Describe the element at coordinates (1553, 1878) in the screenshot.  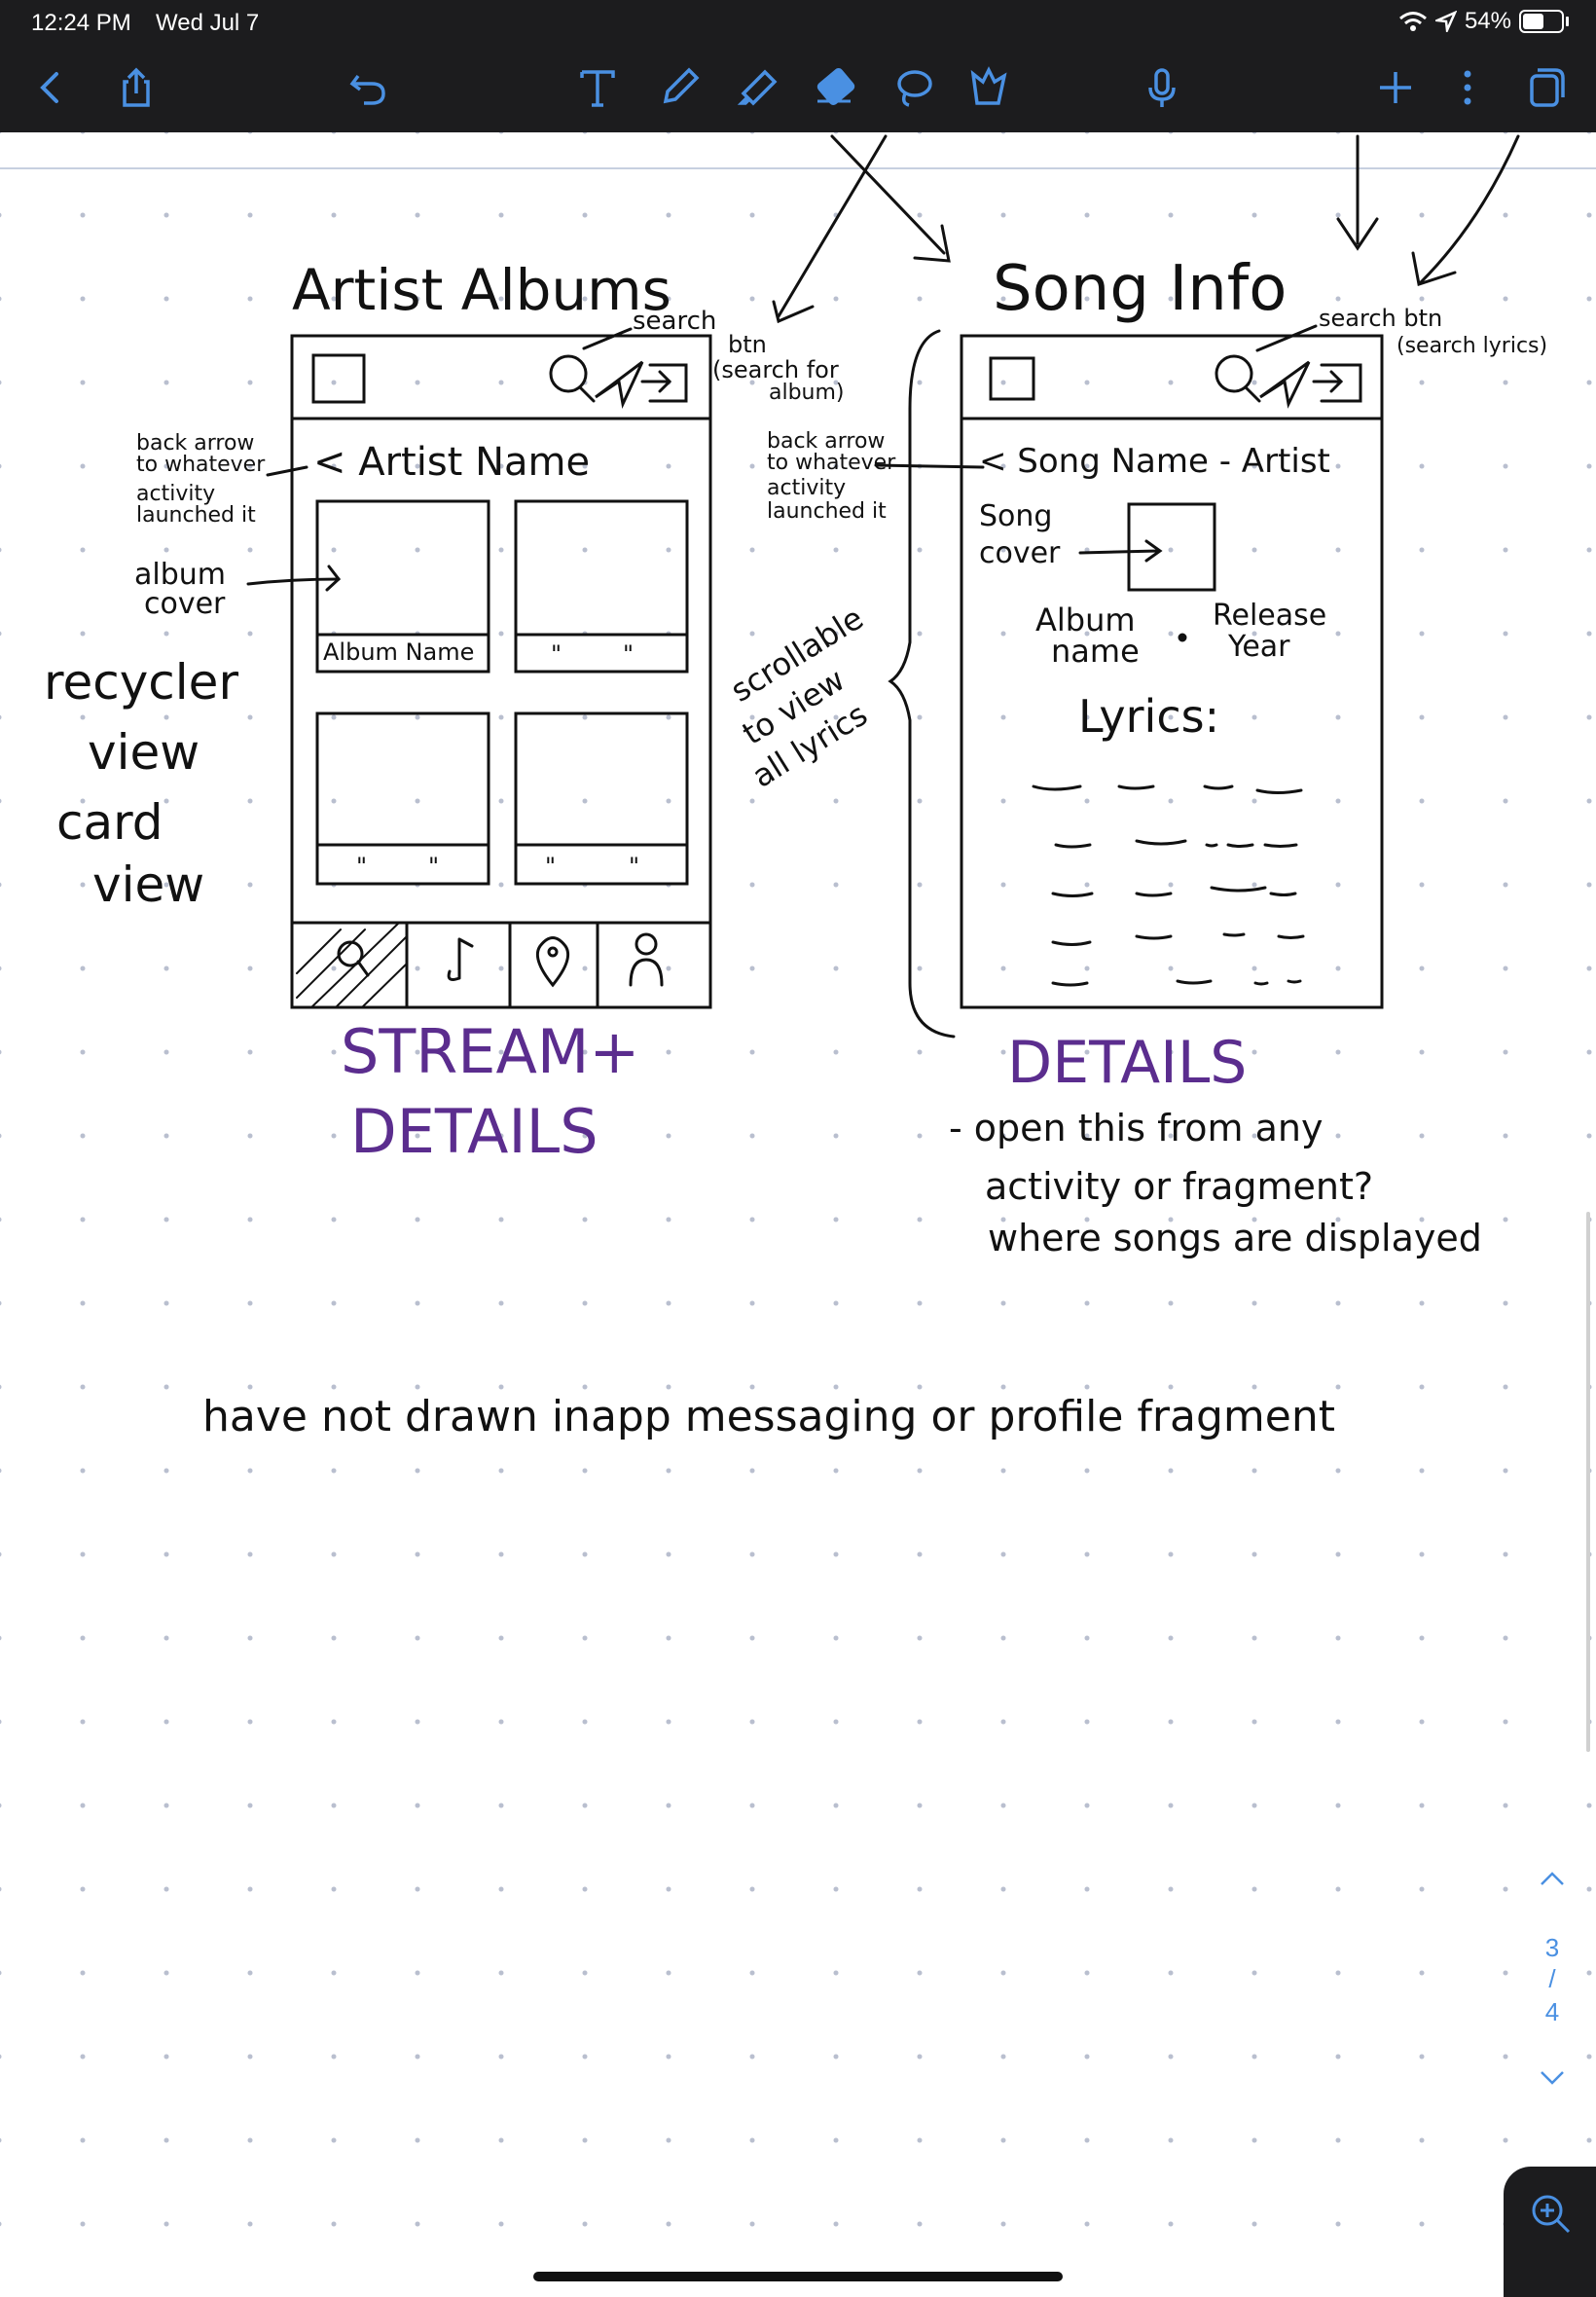
I see `page-up-icon` at that location.